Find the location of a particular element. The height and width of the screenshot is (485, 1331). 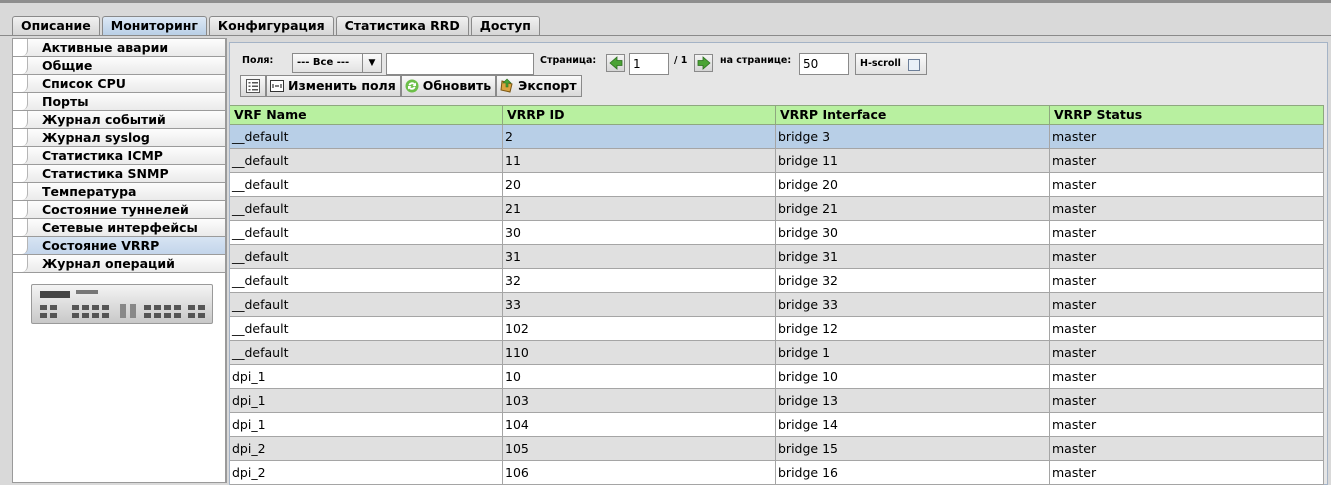

tab-description: Описание is located at coordinates (56, 25).